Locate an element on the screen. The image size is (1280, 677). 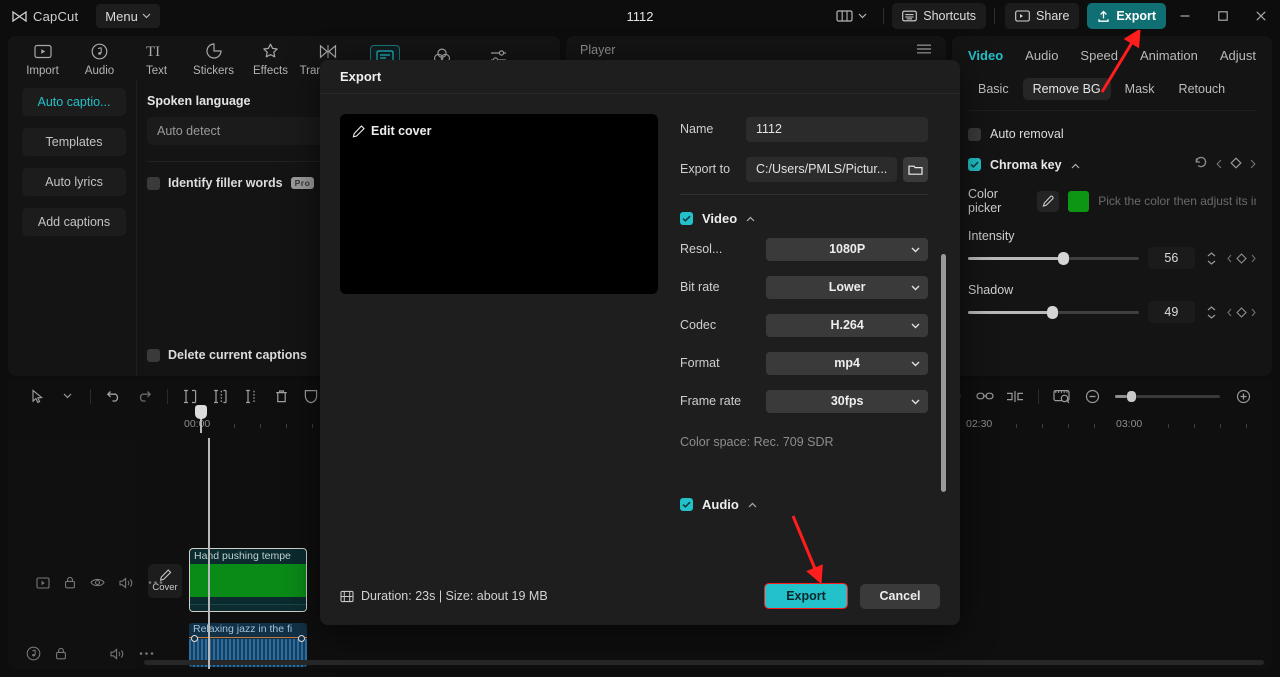
music-note-icon is located at coordinates (100, 51).